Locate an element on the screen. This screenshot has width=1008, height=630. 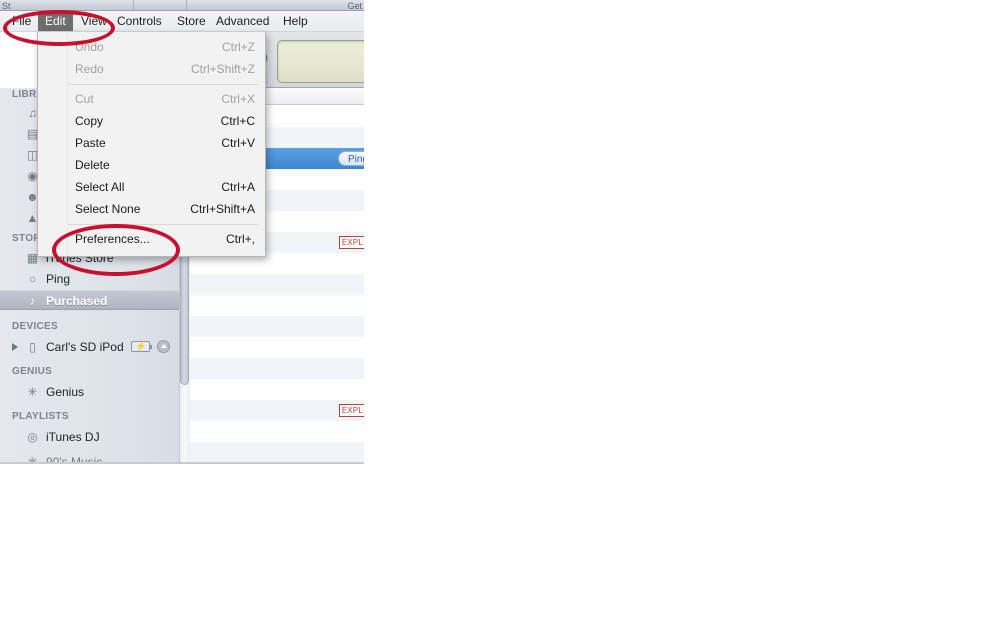
menu-item-accel: Ctrl+A is located at coordinates (238, 187).